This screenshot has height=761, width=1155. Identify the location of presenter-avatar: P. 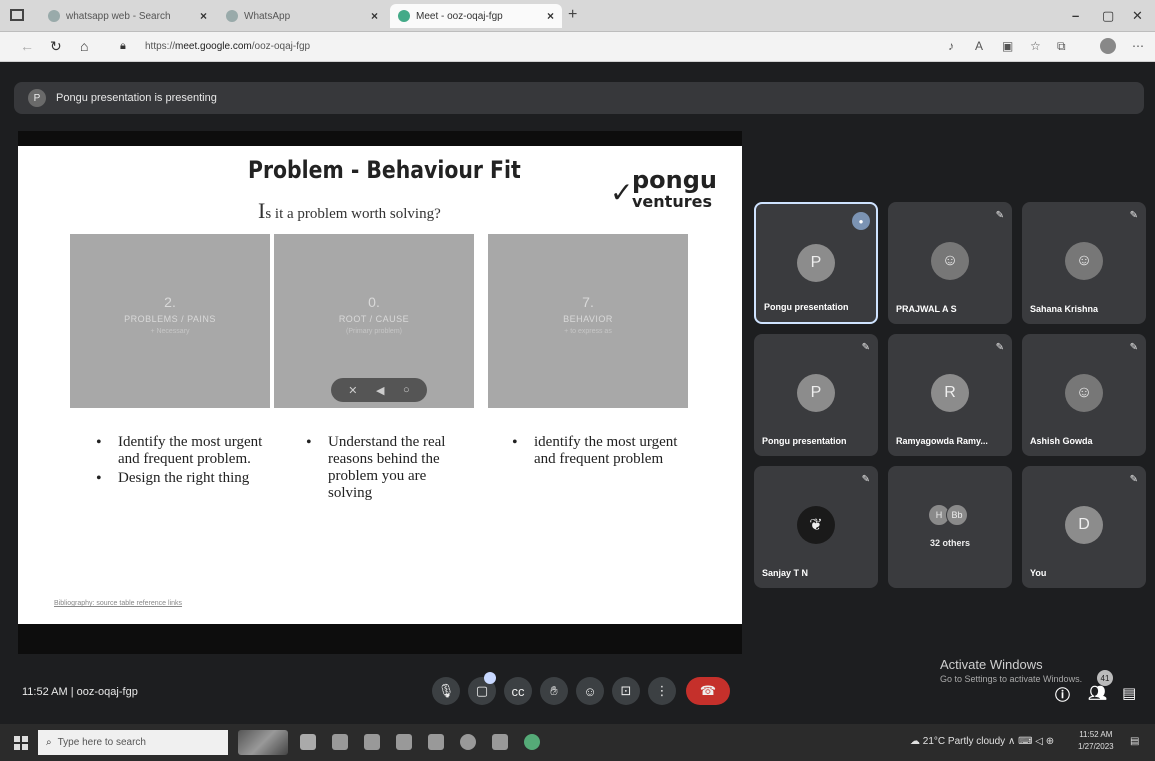
(37, 98).